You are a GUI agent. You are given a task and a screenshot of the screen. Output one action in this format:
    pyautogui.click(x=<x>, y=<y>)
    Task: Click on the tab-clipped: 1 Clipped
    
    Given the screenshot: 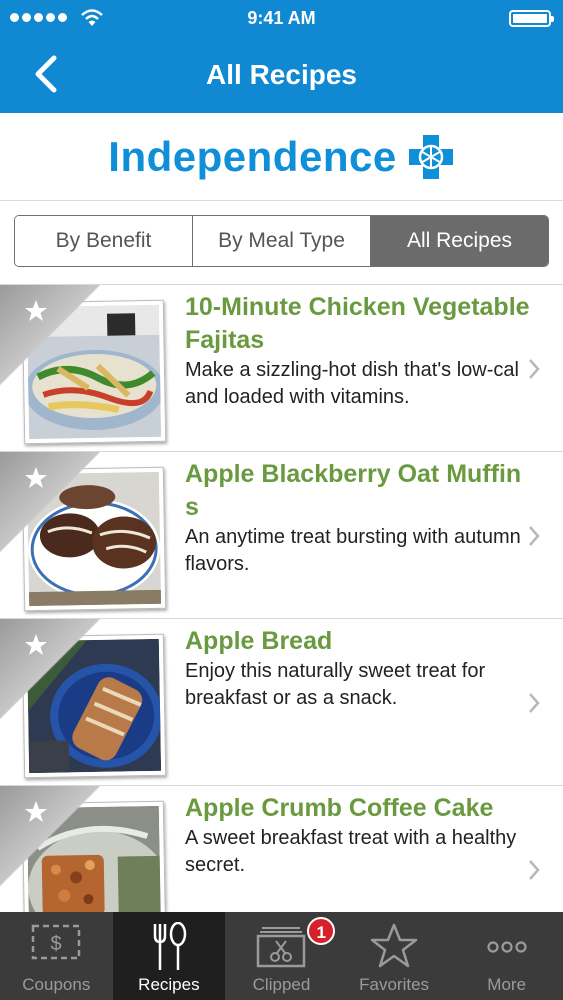 What is the action you would take?
    pyautogui.click(x=281, y=956)
    